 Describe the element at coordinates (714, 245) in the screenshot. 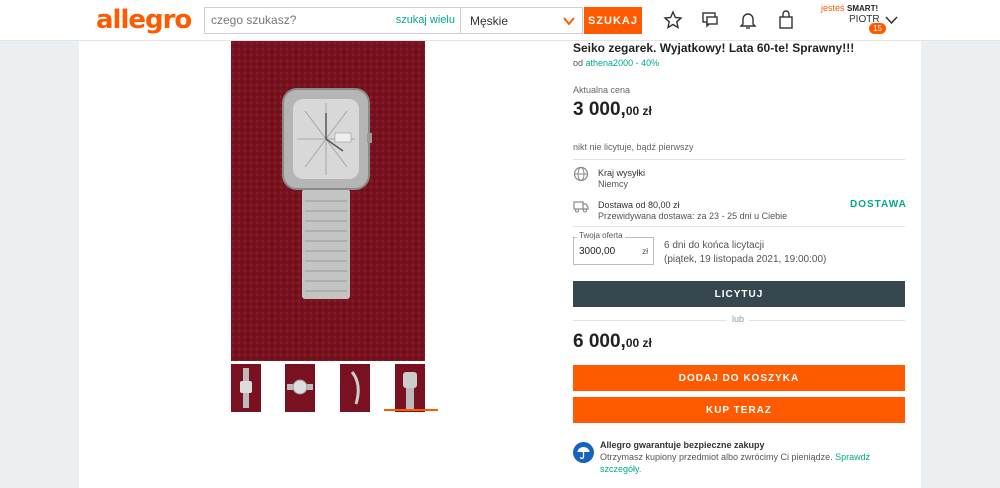

I see `time-left: 6 dni do końca licytacji` at that location.